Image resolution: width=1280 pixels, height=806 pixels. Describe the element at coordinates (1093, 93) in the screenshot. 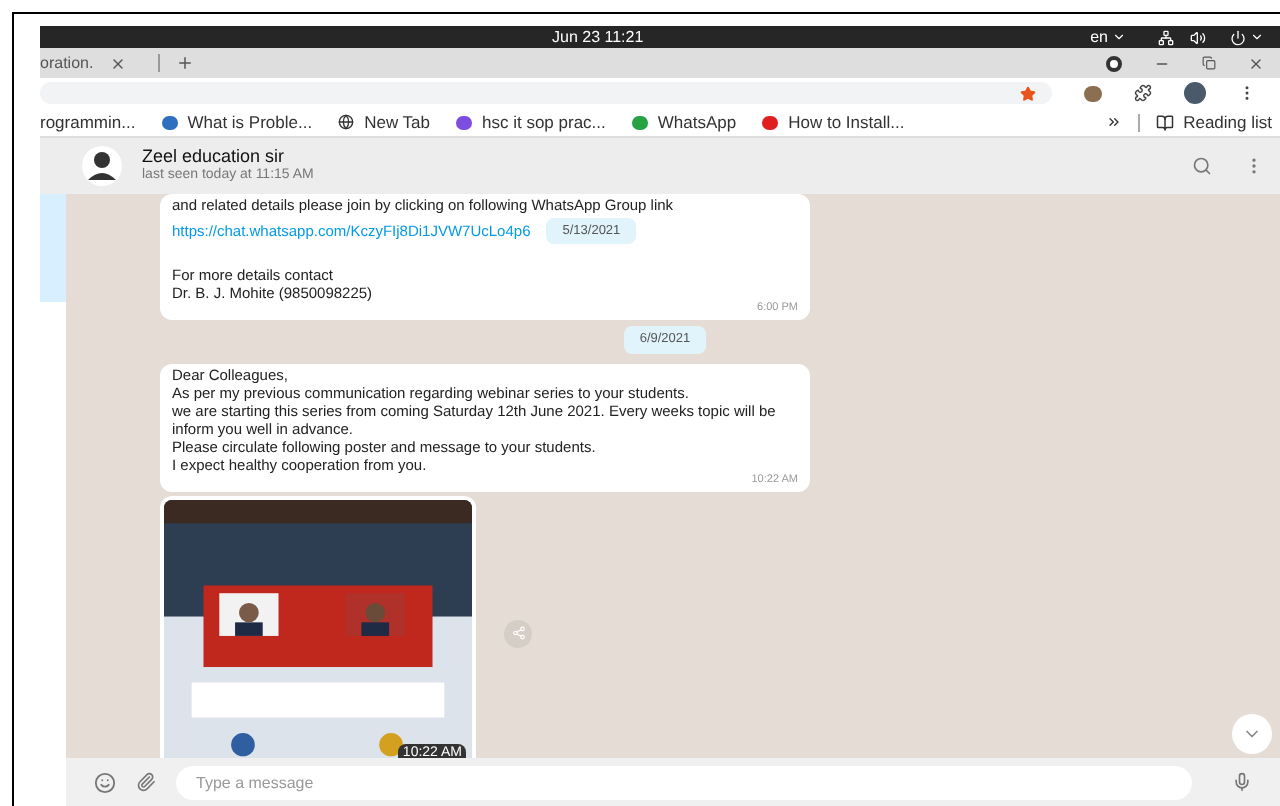

I see `extension-icon` at that location.